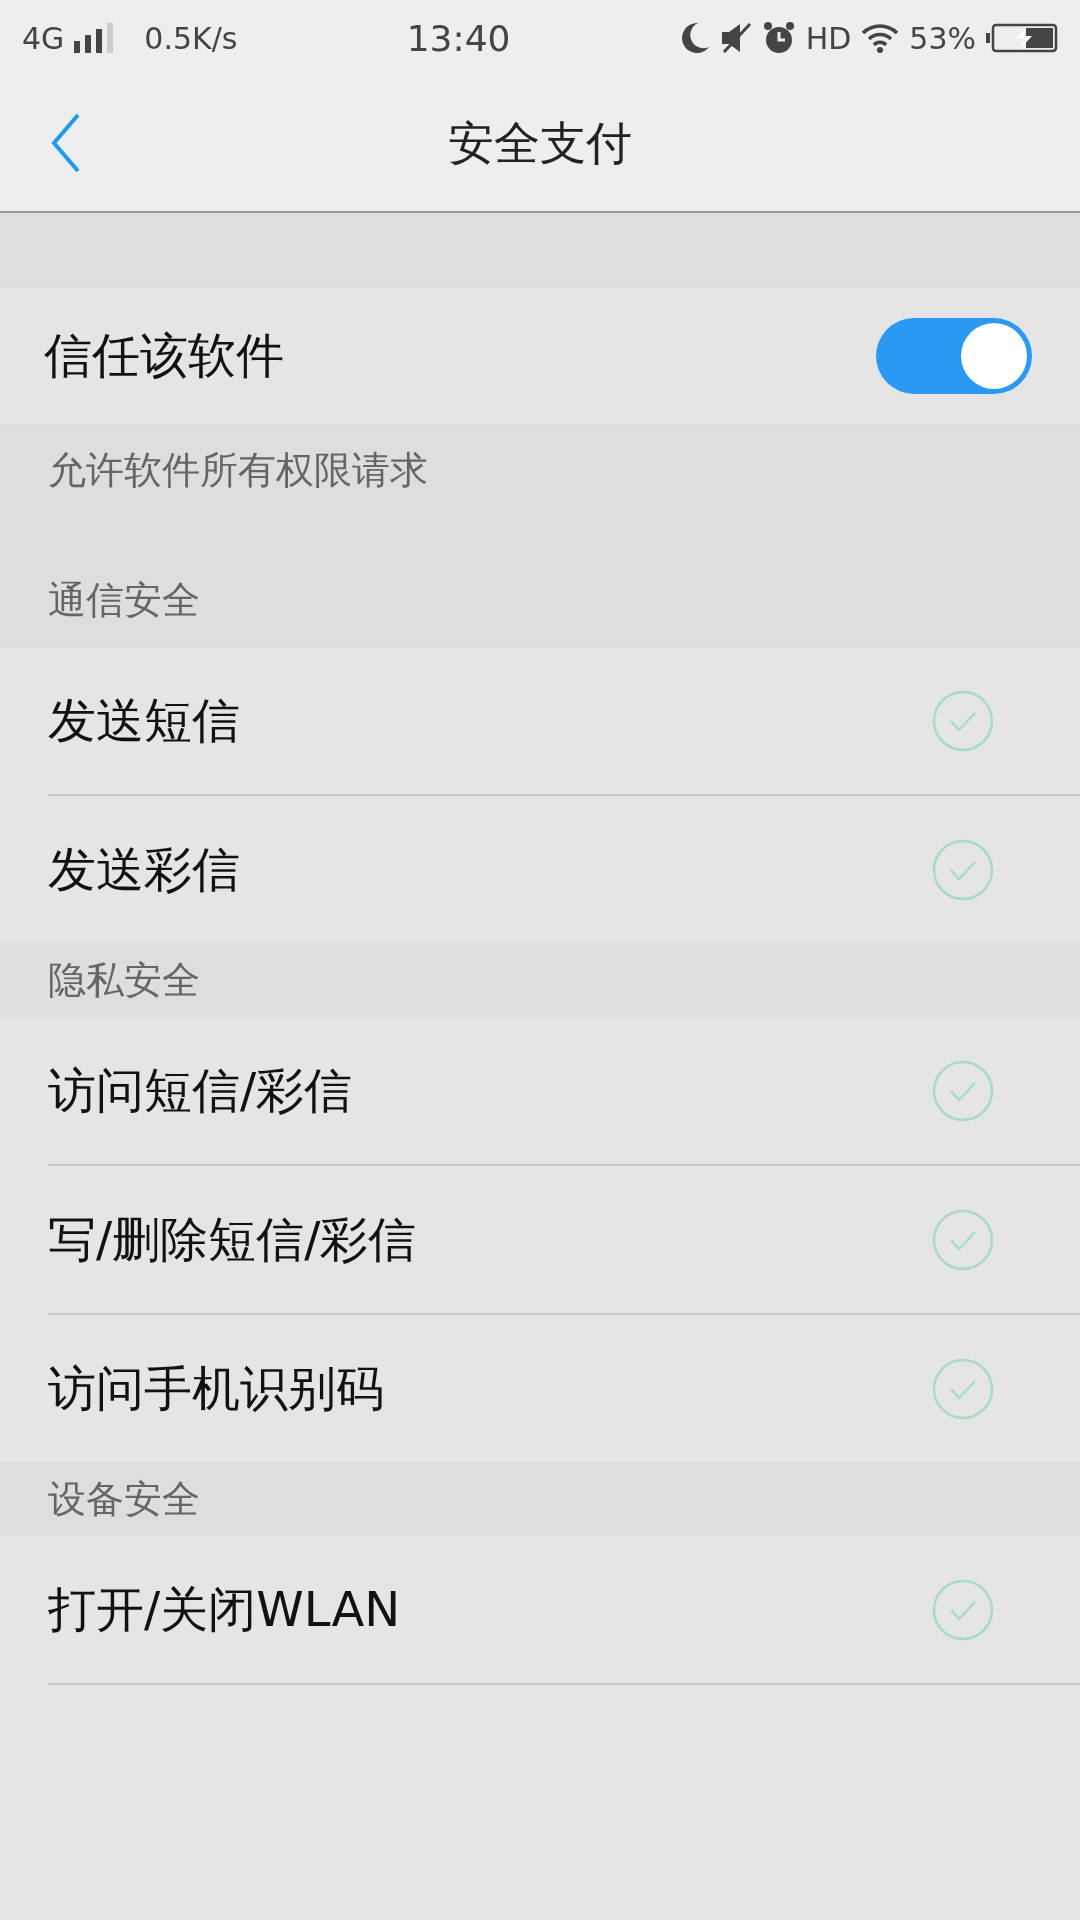 The image size is (1080, 1920). I want to click on permission-label: 发送短信, so click(144, 720).